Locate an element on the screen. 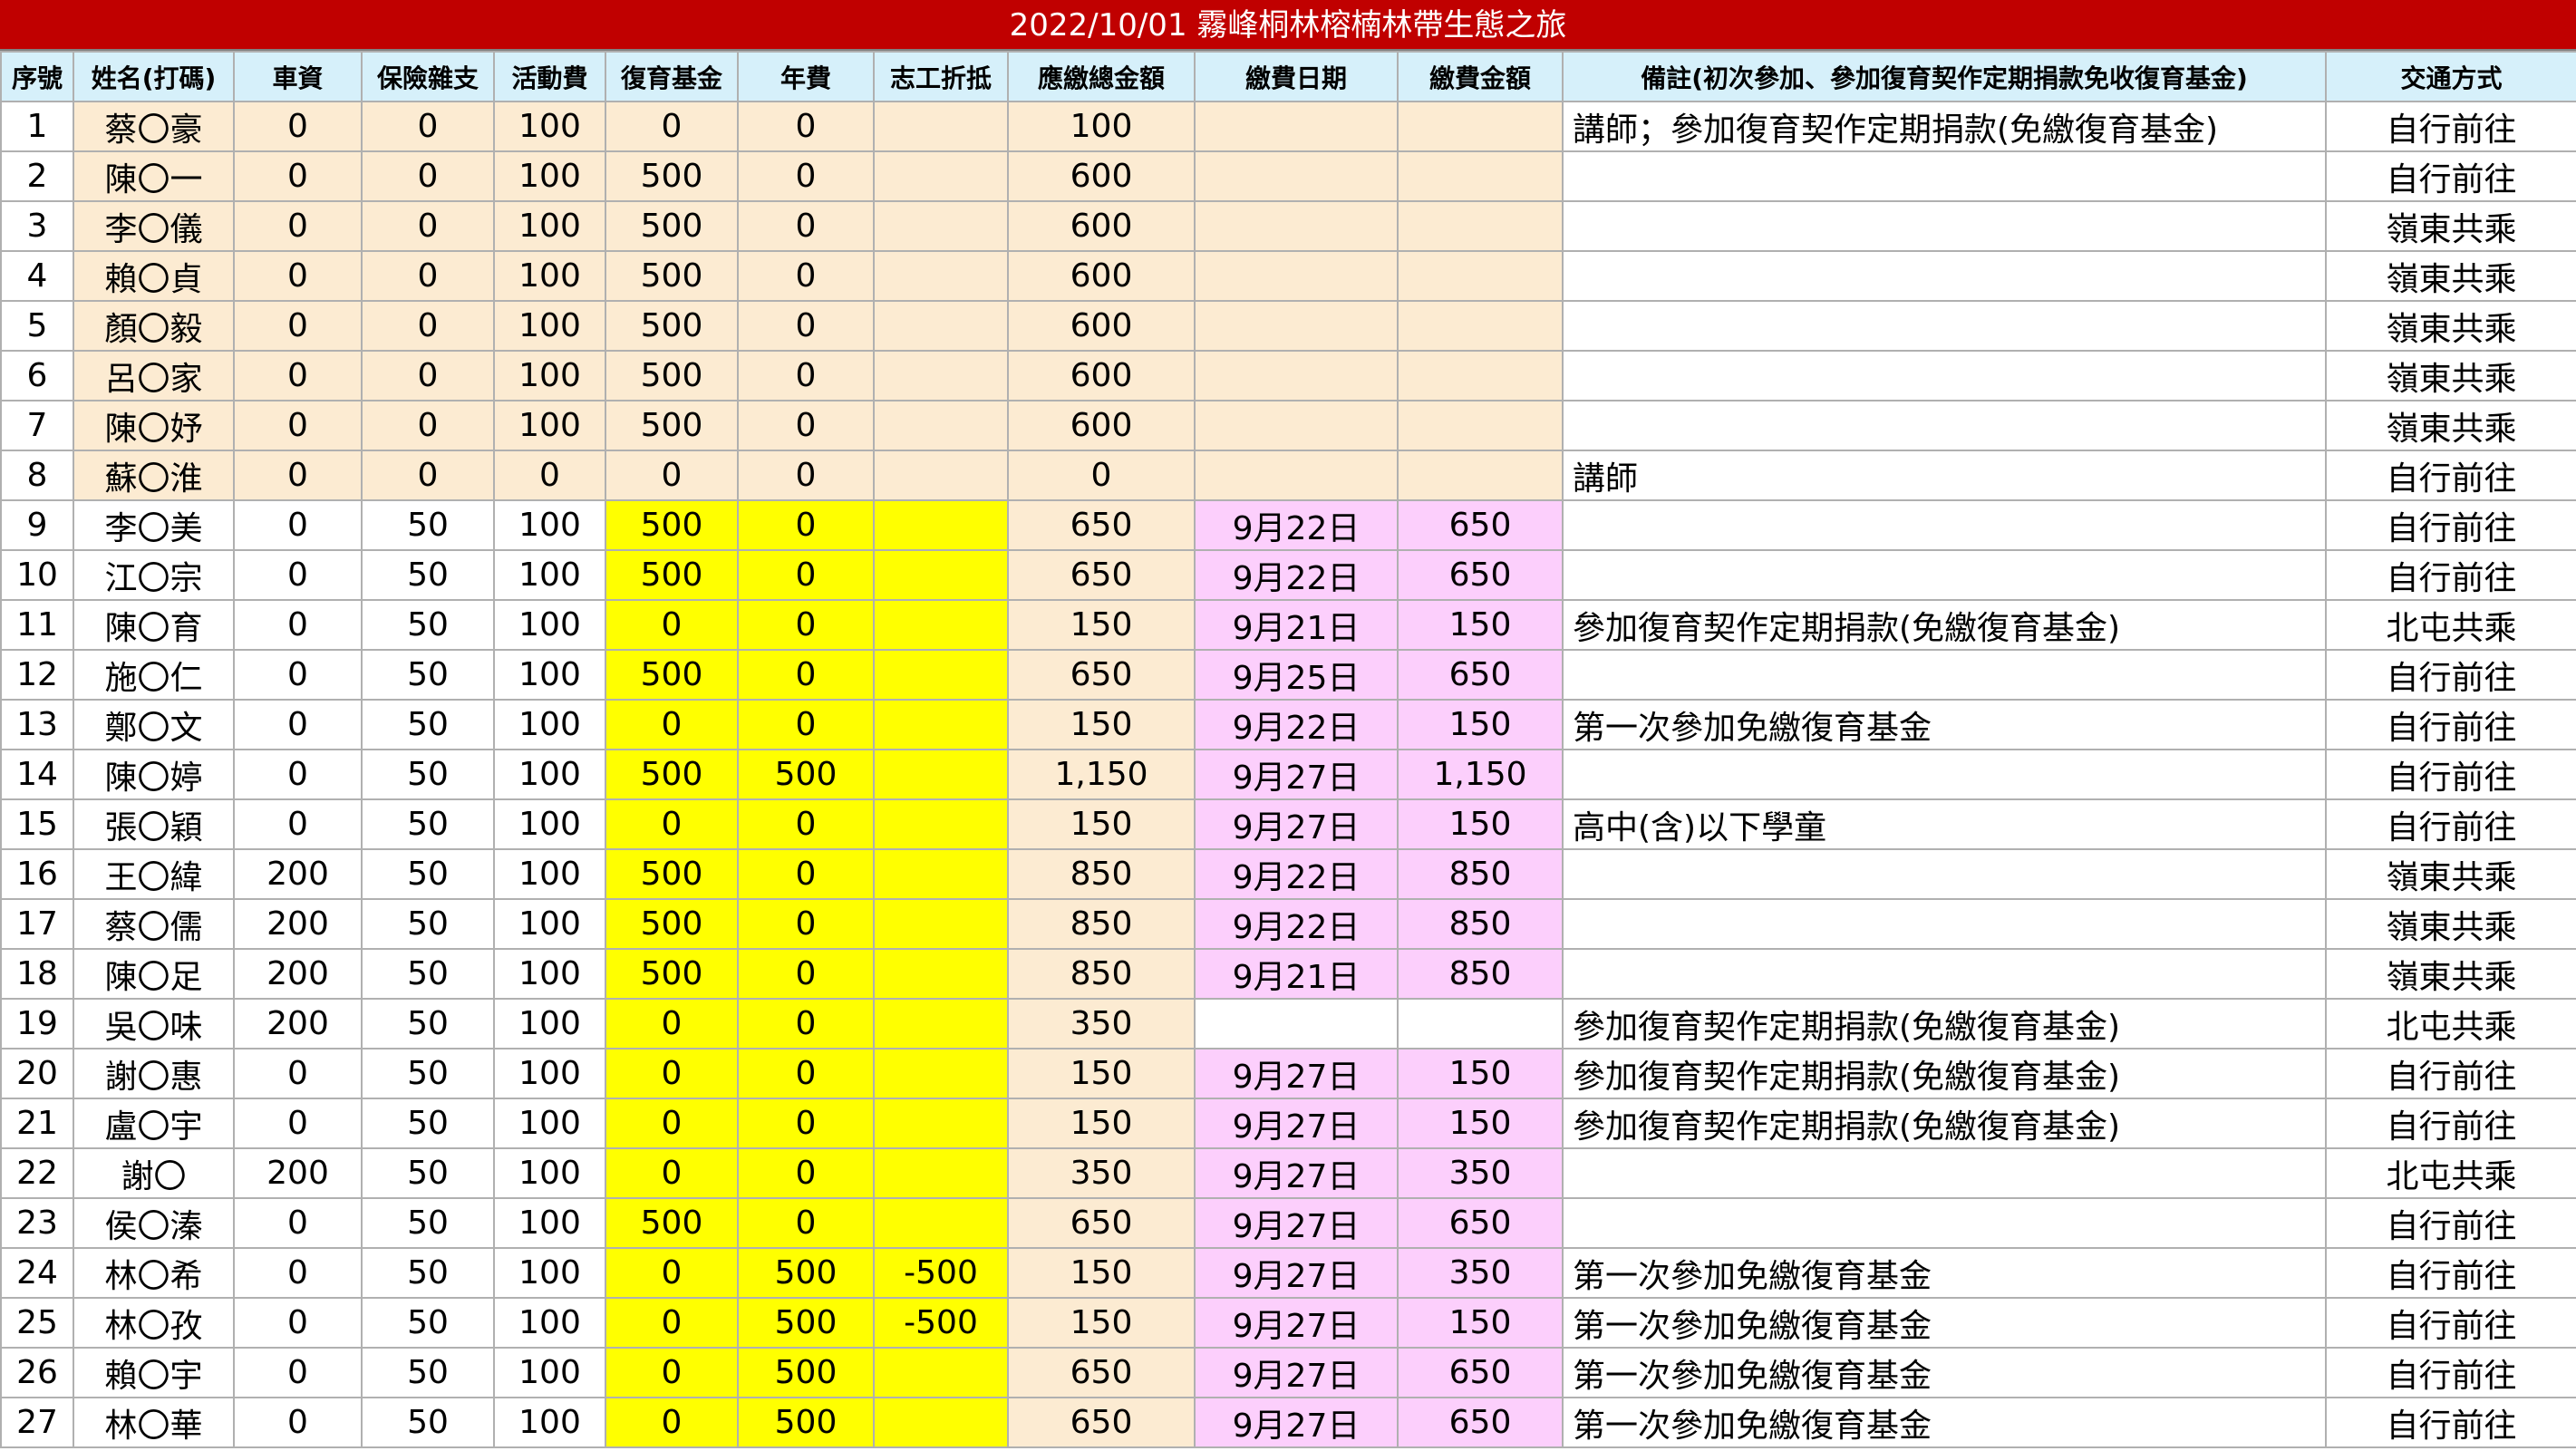  cell-name: 蔡〇豪 is located at coordinates (154, 126).